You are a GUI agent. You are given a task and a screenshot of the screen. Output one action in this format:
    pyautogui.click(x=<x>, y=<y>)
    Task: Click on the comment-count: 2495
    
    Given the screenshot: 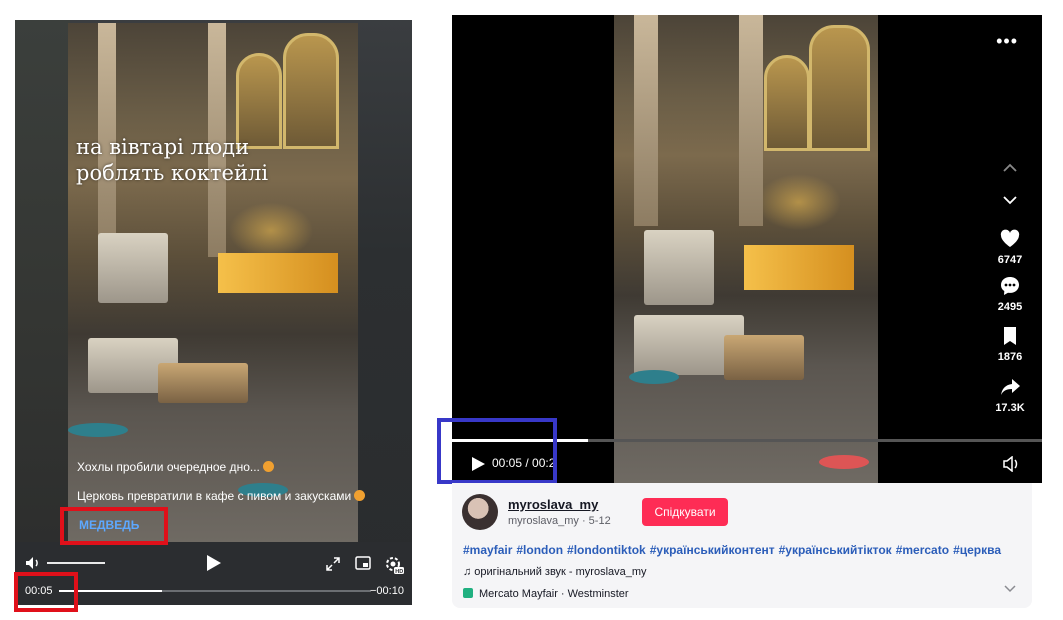 What is the action you would take?
    pyautogui.click(x=1010, y=307)
    